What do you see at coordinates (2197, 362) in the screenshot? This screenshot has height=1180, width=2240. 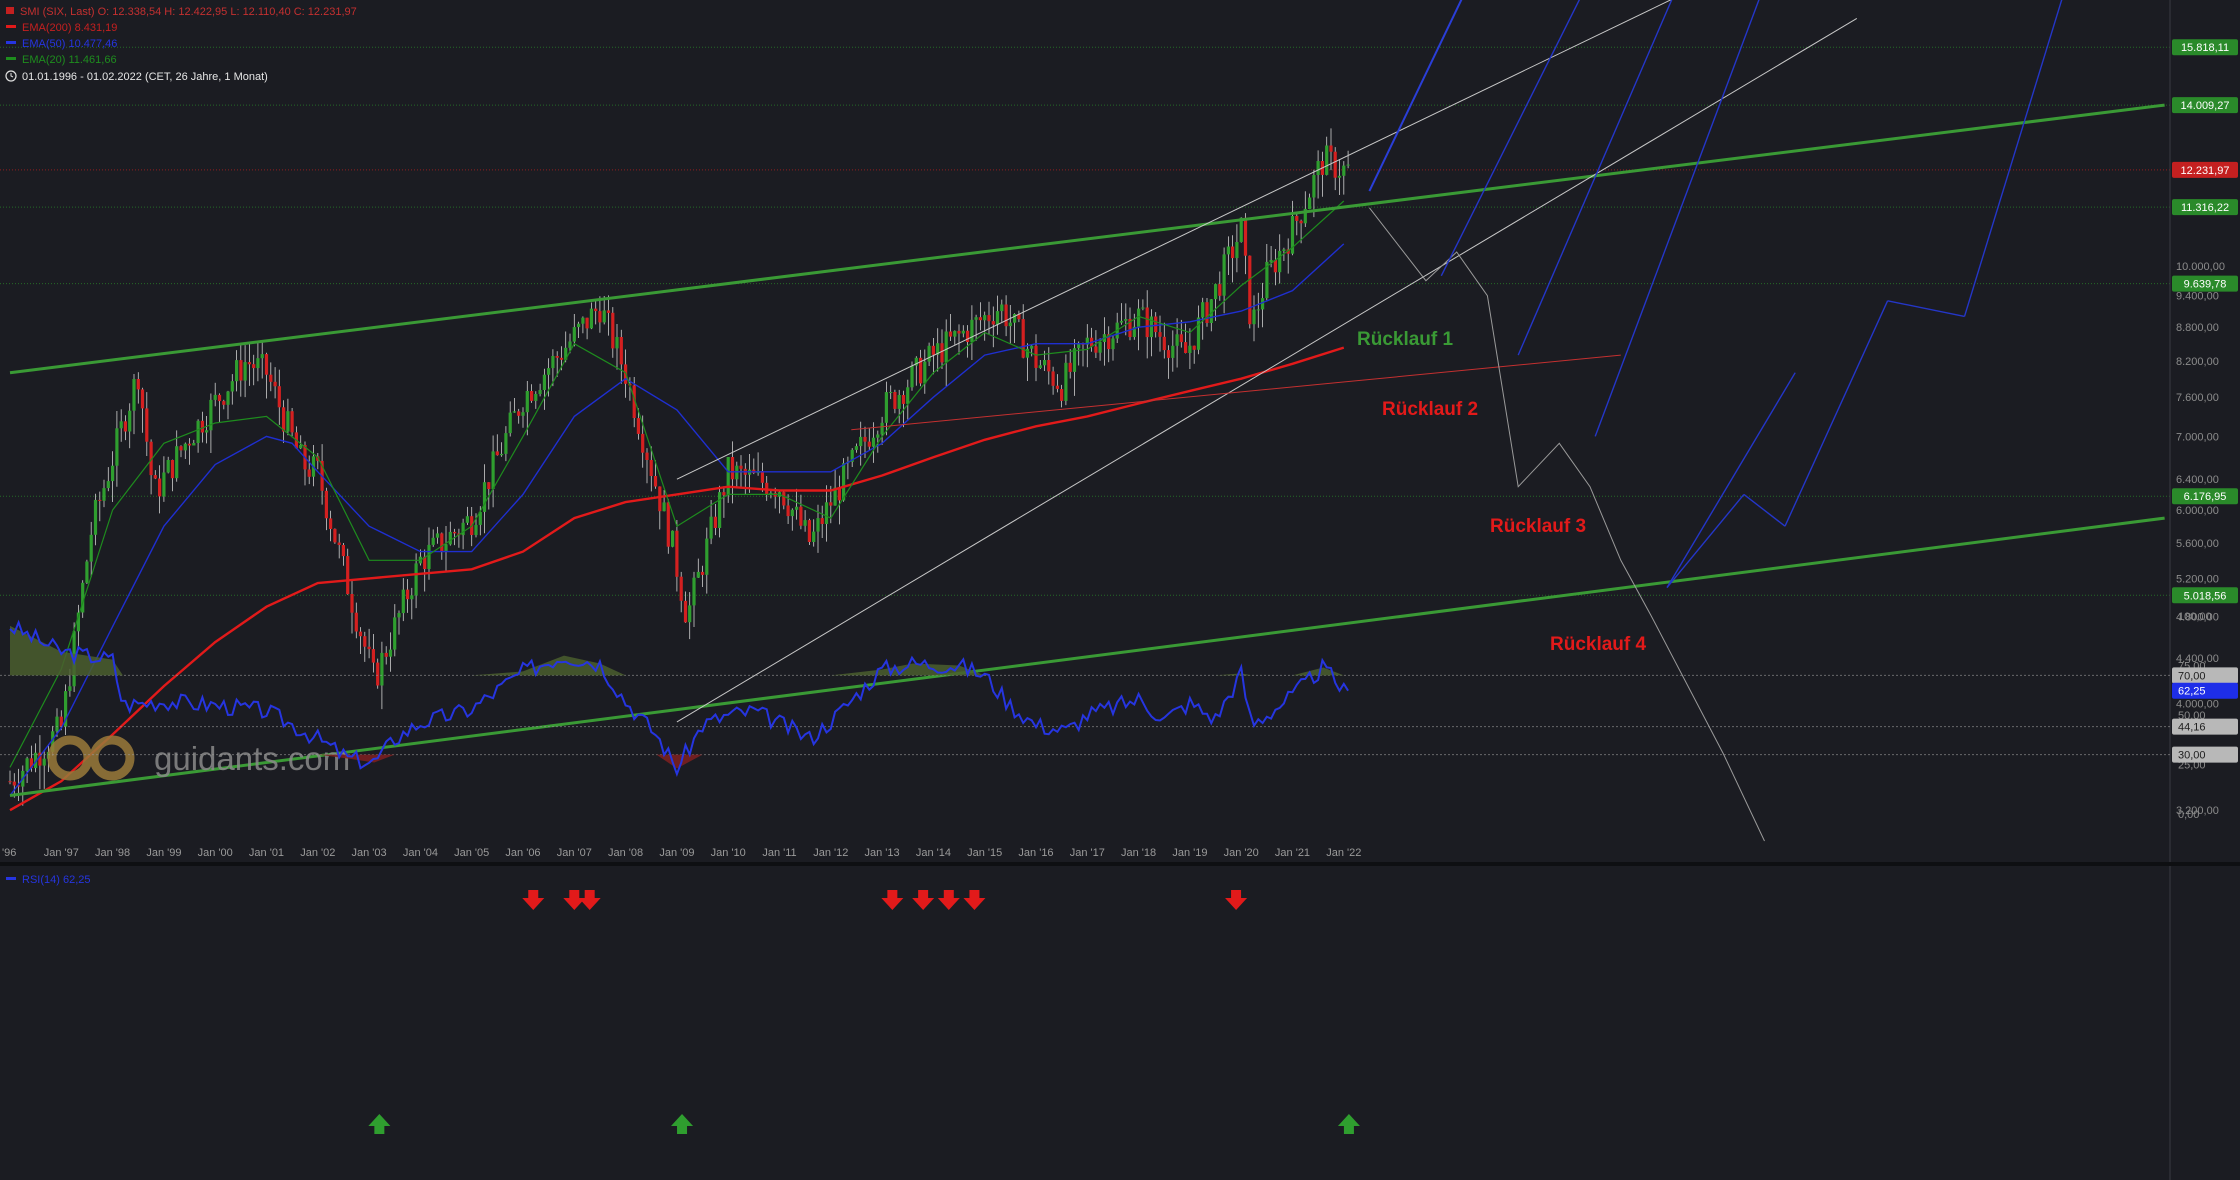 I see `price-tick-label: 8.200,00` at bounding box center [2197, 362].